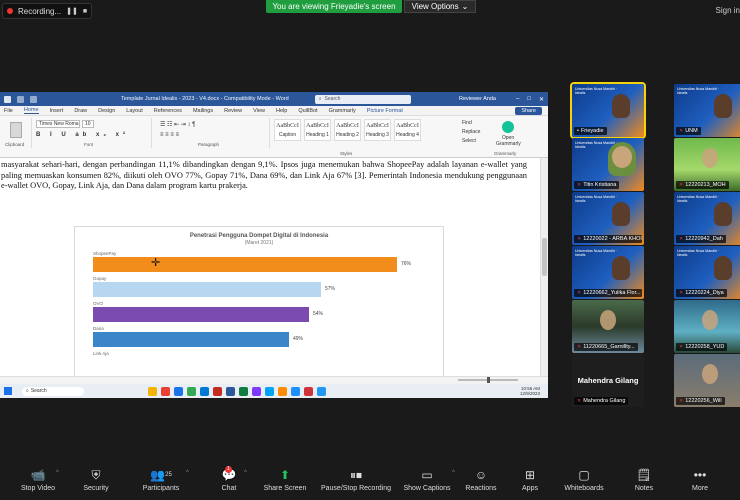 This screenshot has width=740, height=500. What do you see at coordinates (407, 134) in the screenshot?
I see `style-name: Heading 4` at bounding box center [407, 134].